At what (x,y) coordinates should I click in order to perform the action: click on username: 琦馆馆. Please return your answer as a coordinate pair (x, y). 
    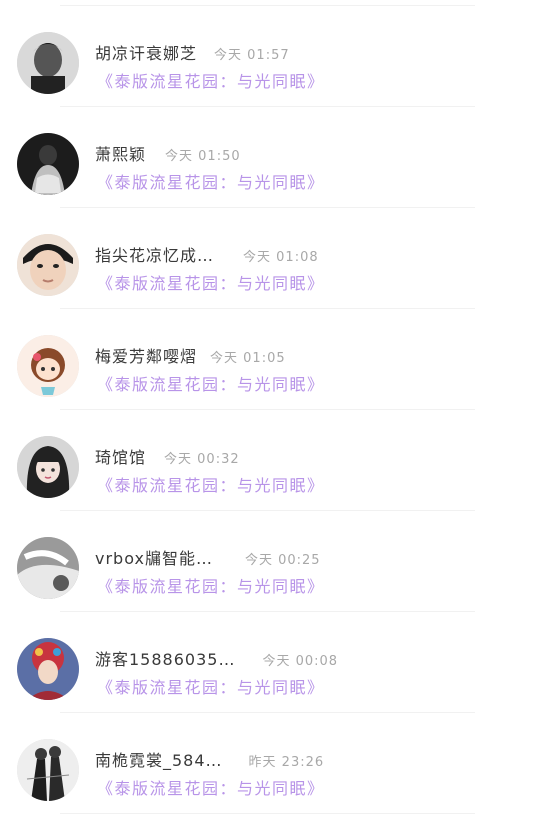
    Looking at the image, I should click on (120, 456).